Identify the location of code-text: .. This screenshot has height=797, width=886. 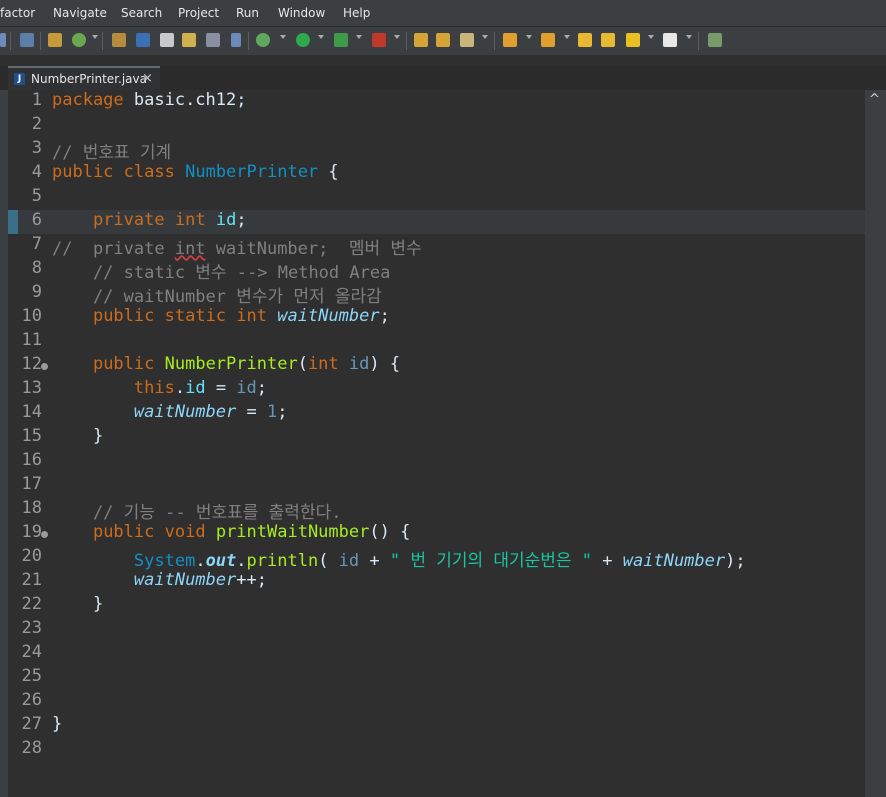
(180, 388).